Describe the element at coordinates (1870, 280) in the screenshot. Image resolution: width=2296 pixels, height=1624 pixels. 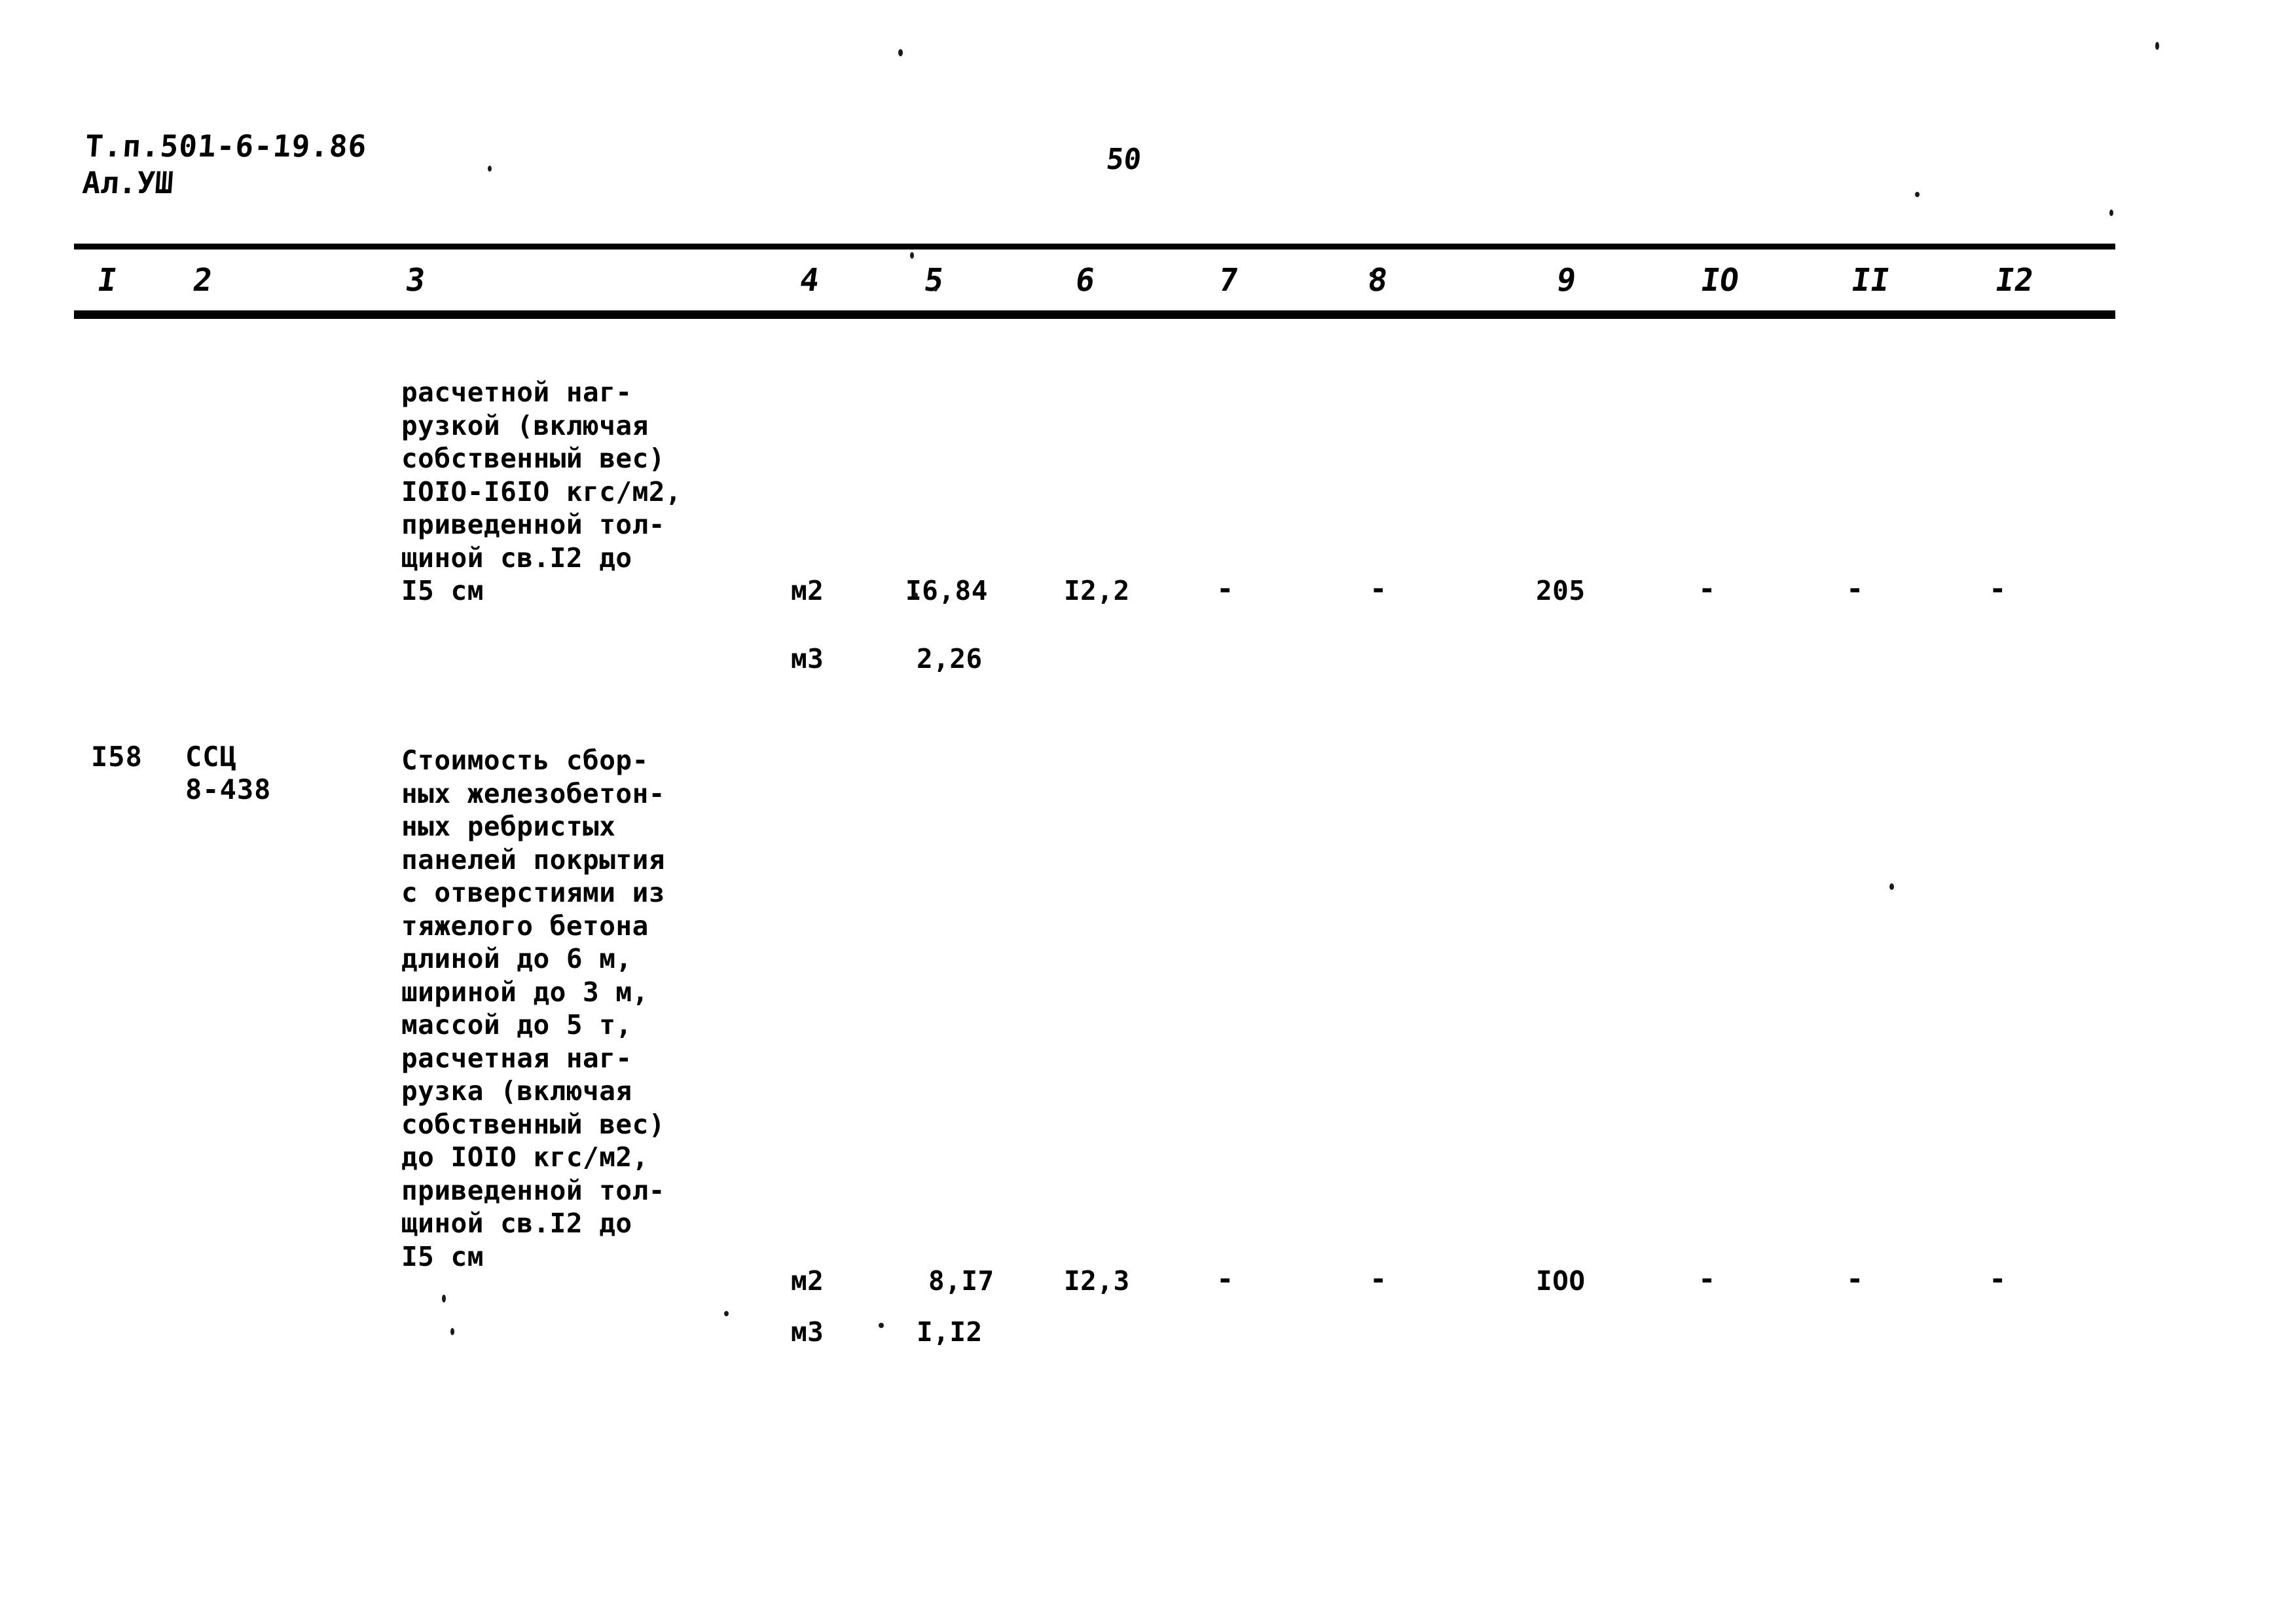
I see `column-header-11: II` at that location.